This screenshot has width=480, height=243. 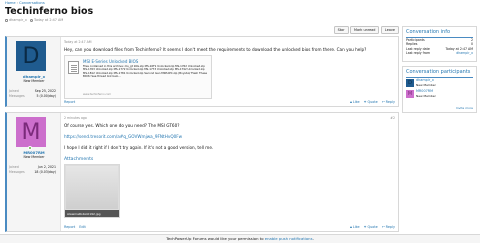 I want to click on mark-unread-button: Mark unread, so click(x=365, y=30).